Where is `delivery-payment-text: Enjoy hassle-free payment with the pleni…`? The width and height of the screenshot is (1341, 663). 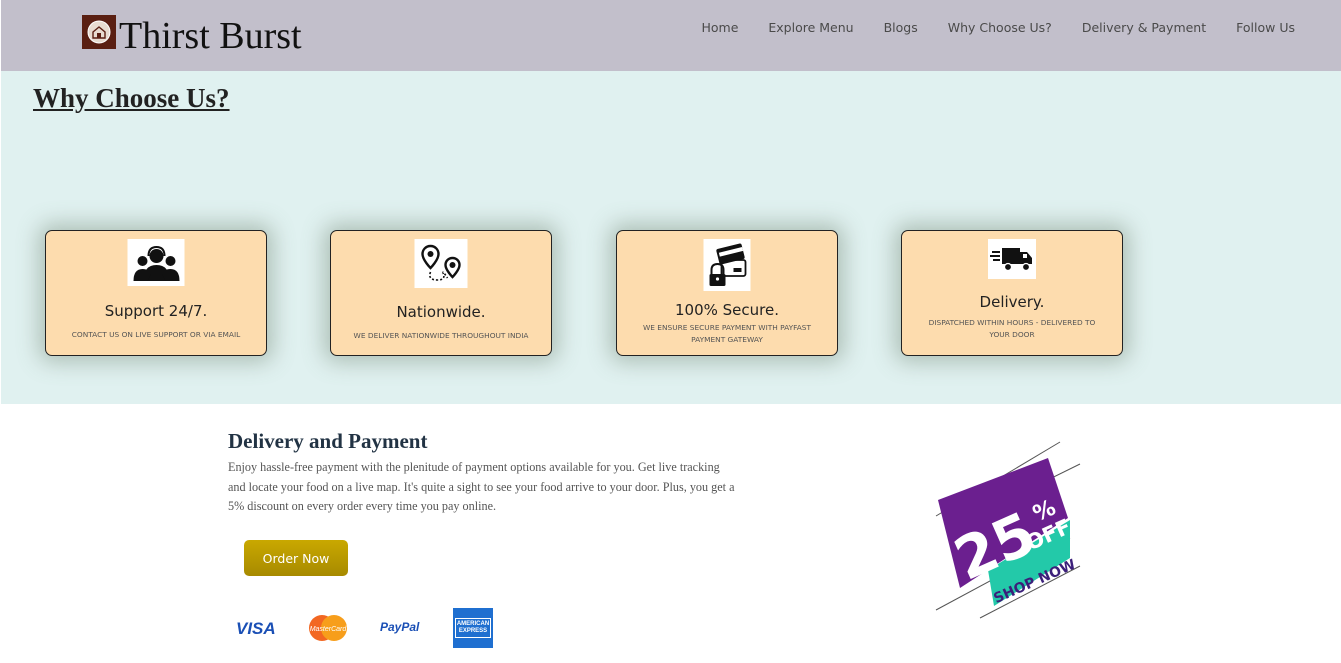
delivery-payment-text: Enjoy hassle-free payment with the pleni… is located at coordinates (481, 486).